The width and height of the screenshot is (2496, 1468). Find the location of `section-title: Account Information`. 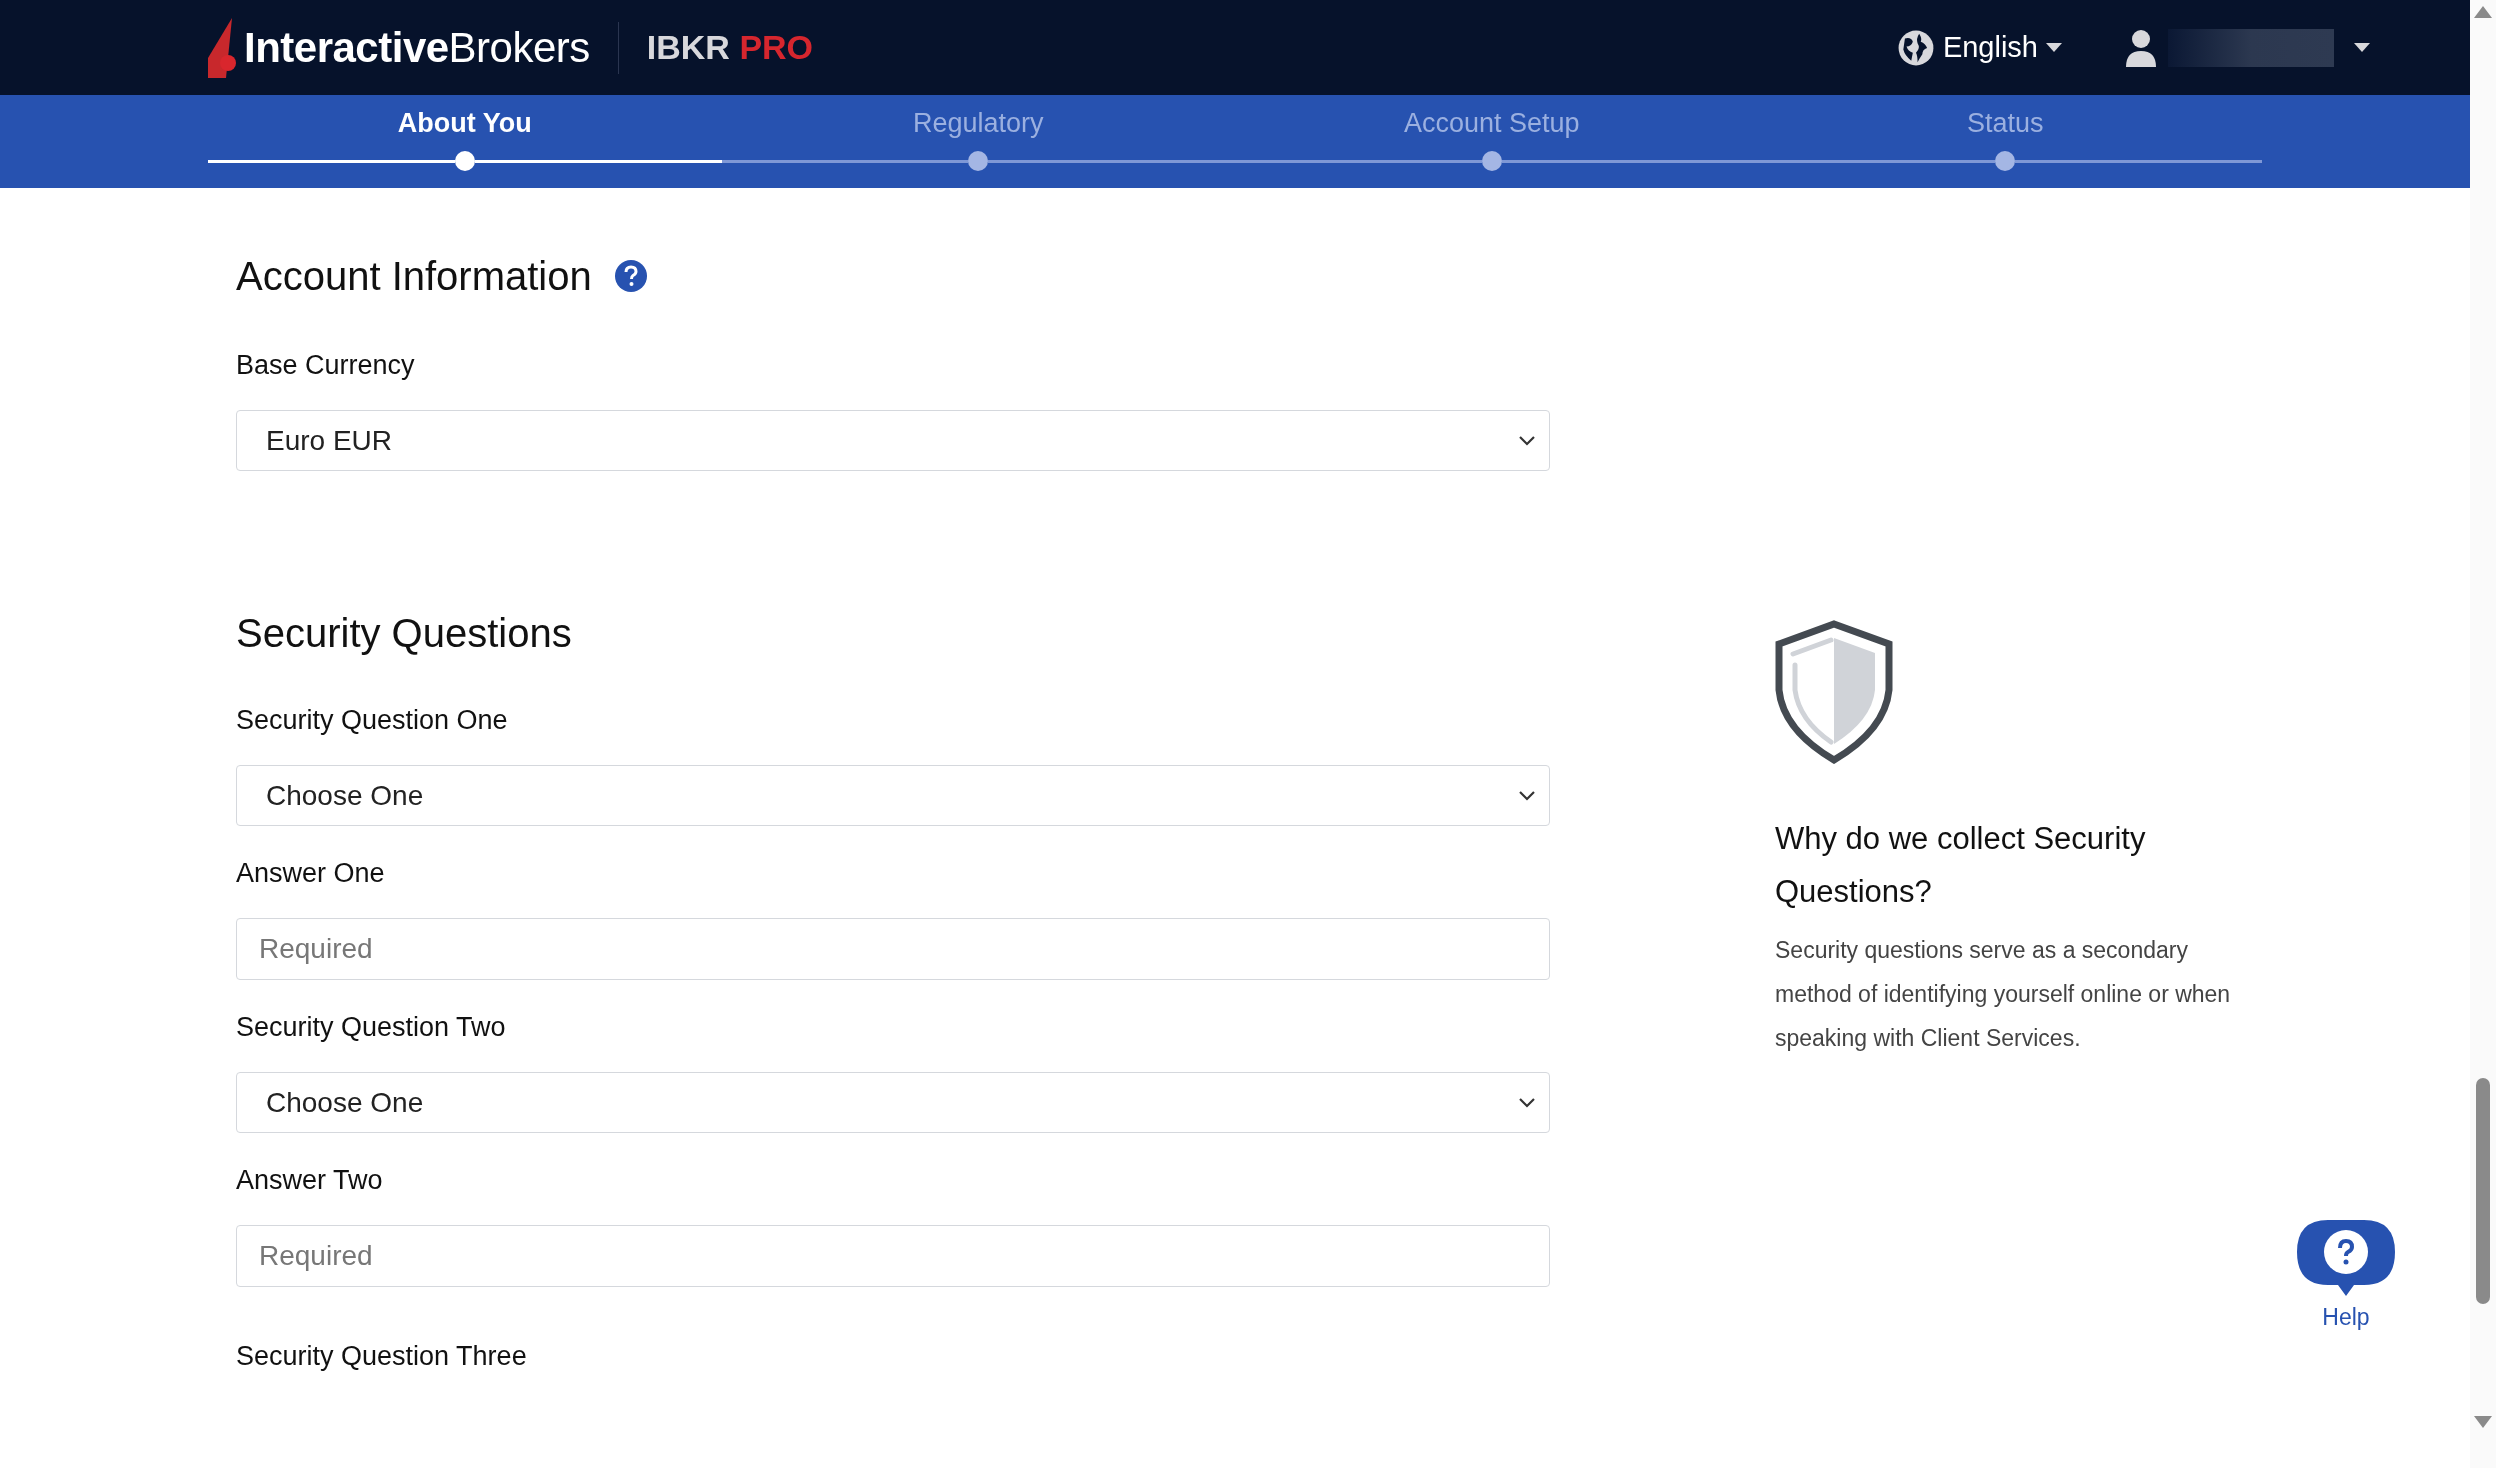

section-title: Account Information is located at coordinates (414, 276).